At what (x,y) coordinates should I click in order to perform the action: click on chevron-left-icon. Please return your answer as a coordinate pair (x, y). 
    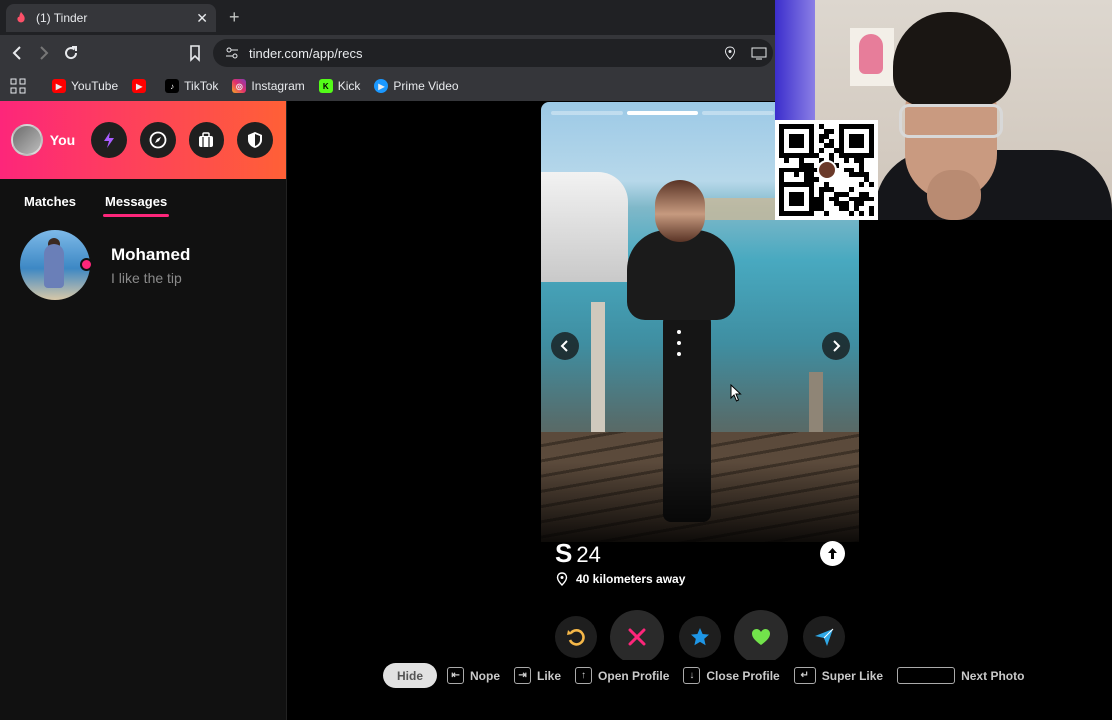
    Looking at the image, I should click on (564, 346).